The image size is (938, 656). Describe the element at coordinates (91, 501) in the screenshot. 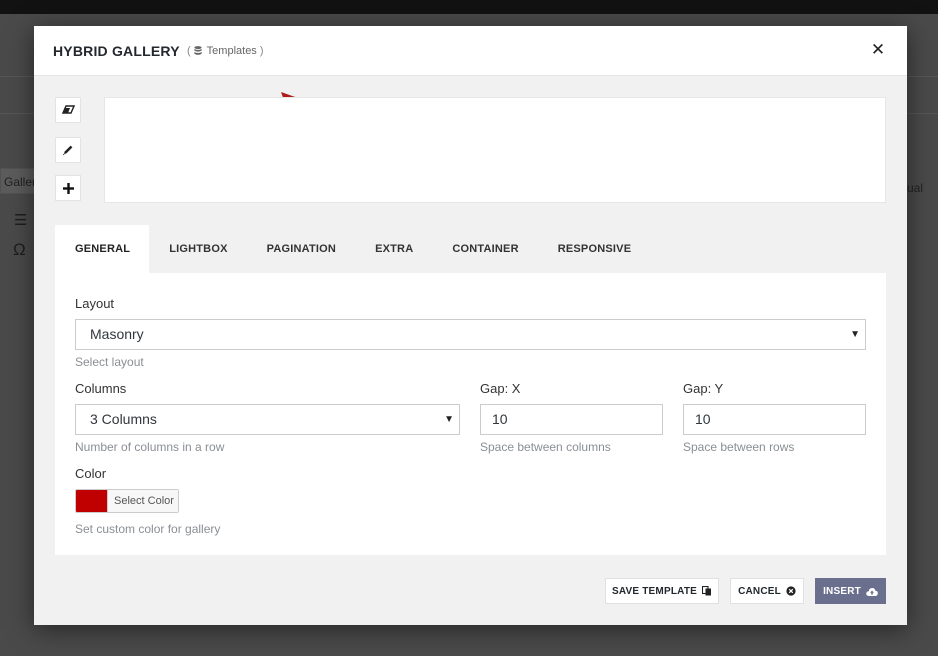

I see `color-swatch` at that location.